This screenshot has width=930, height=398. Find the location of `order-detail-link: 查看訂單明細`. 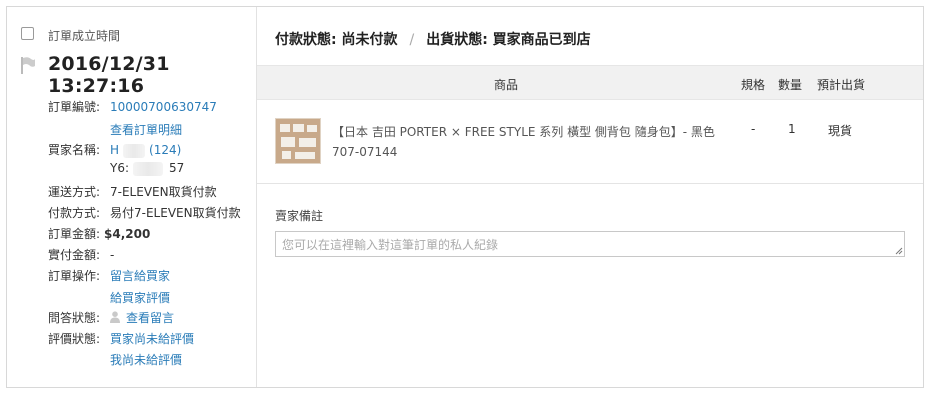

order-detail-link: 查看訂單明細 is located at coordinates (146, 129).